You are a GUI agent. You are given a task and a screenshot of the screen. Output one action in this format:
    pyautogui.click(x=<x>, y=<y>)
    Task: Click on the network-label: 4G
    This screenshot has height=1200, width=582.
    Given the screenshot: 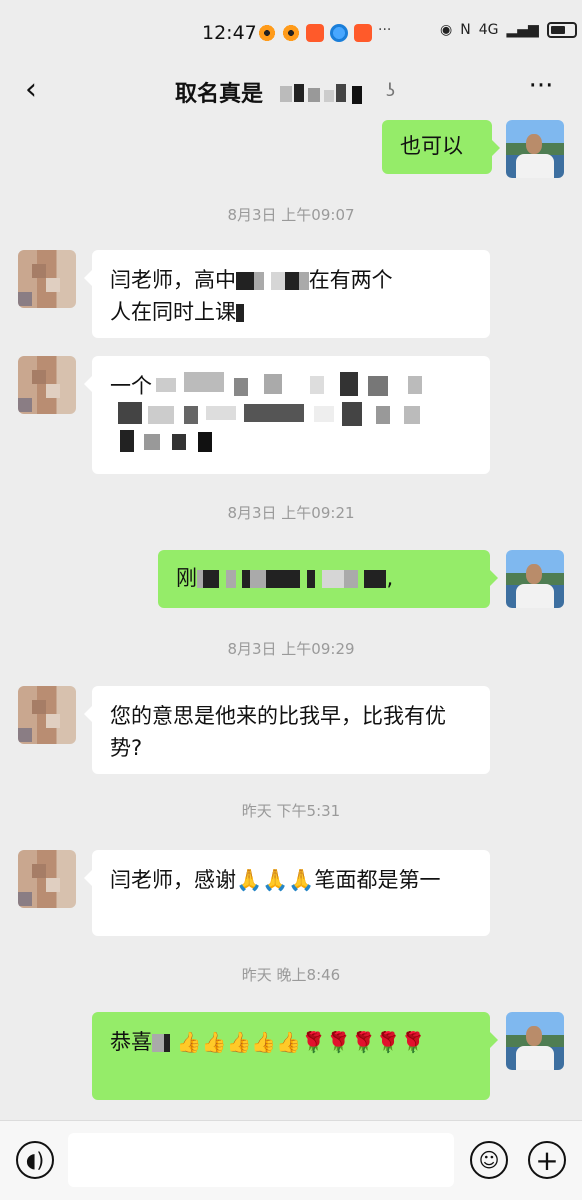 What is the action you would take?
    pyautogui.click(x=488, y=30)
    